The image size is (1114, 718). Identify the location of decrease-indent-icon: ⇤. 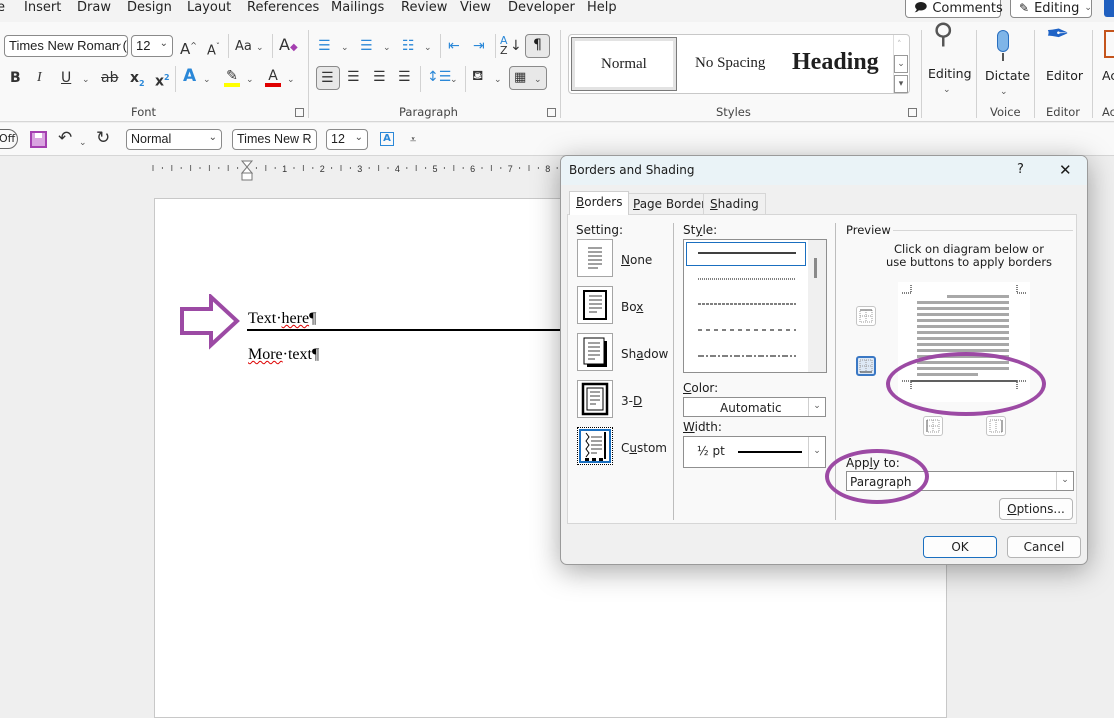
(454, 46).